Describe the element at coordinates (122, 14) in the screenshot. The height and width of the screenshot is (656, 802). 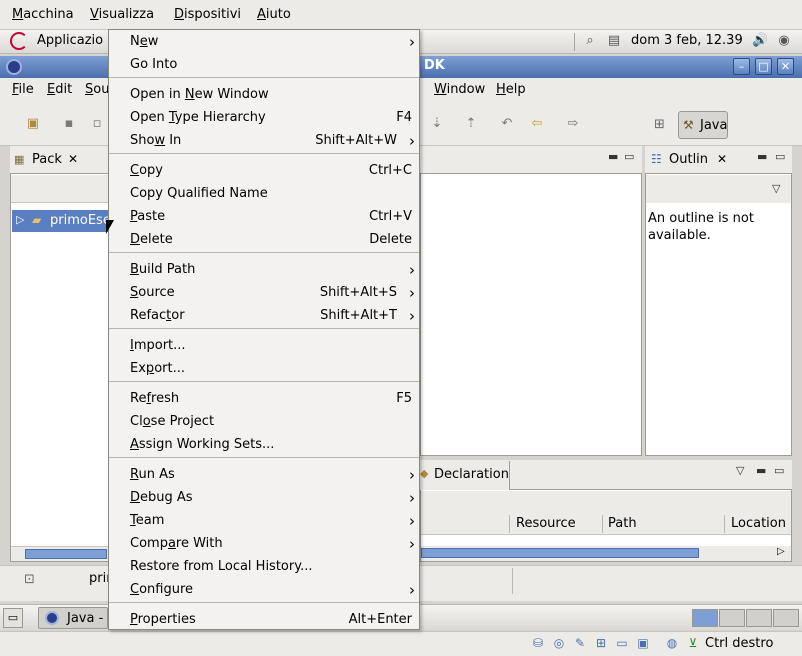
I see `vbox-menu-visualizza: Visualizza` at that location.